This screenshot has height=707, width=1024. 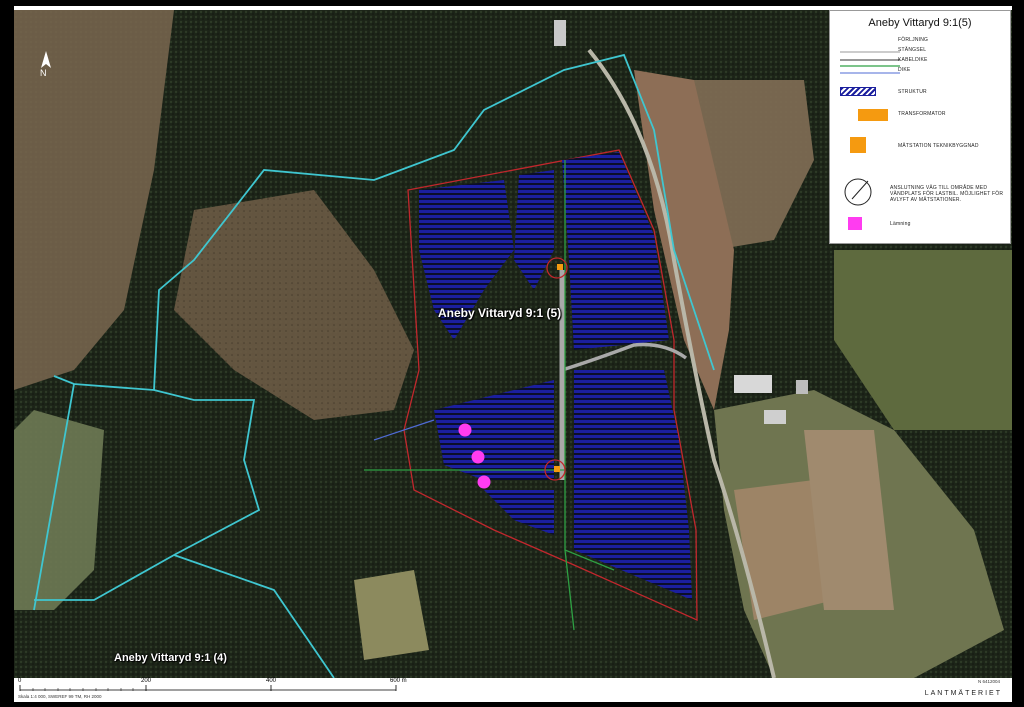 I want to click on green-line-icon, so click(x=870, y=66).